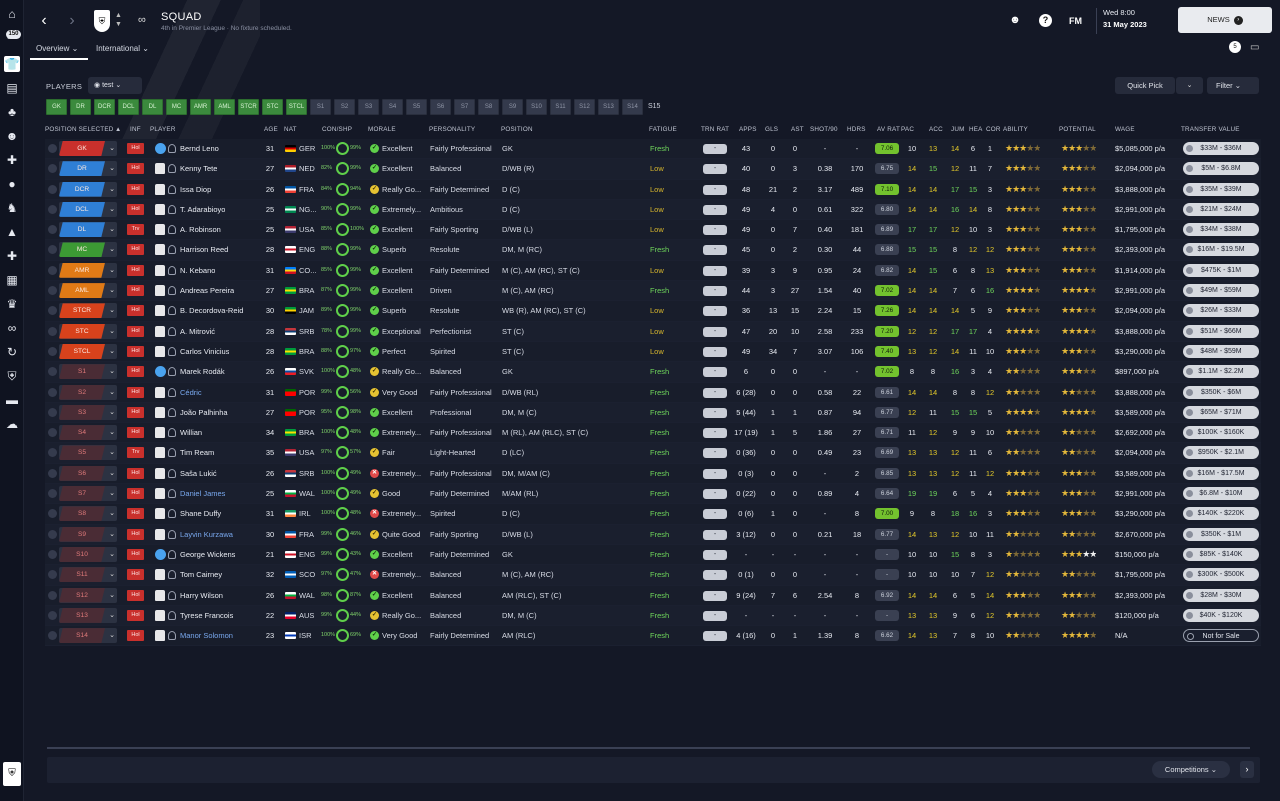  Describe the element at coordinates (1221, 595) in the screenshot. I see `transfer-value-pill: $28M - $30M` at that location.